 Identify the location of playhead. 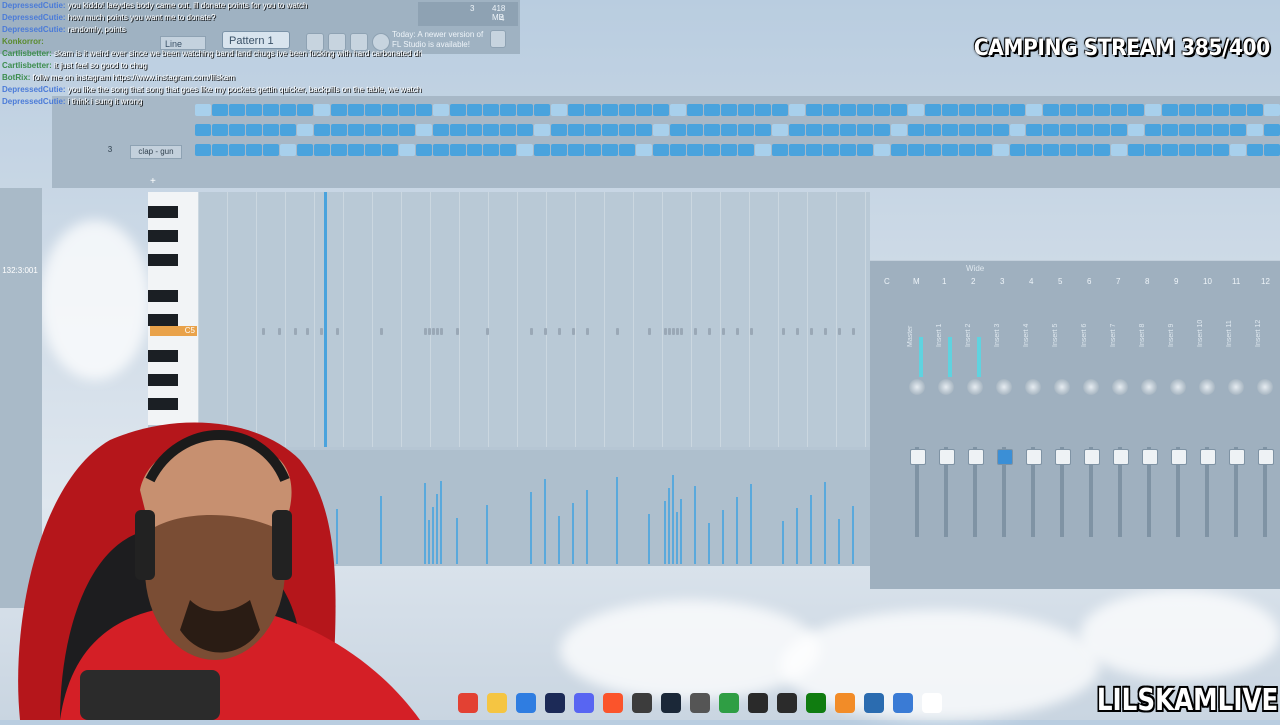
(325, 319).